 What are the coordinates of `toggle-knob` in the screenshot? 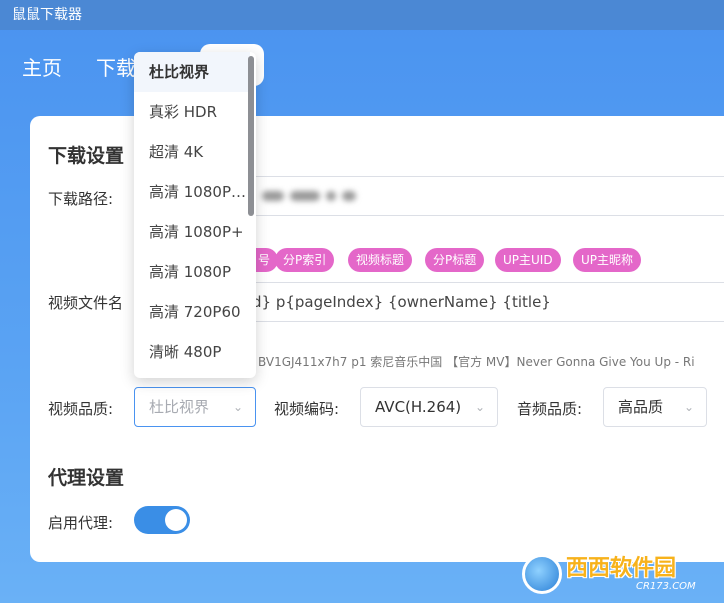 It's located at (176, 520).